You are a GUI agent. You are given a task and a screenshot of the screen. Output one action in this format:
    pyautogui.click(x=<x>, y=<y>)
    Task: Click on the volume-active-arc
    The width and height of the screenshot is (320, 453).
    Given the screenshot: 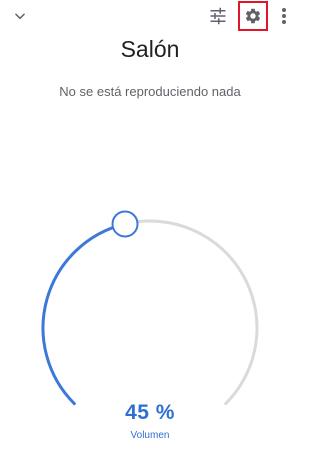 What is the action you would take?
    pyautogui.click(x=84, y=314)
    